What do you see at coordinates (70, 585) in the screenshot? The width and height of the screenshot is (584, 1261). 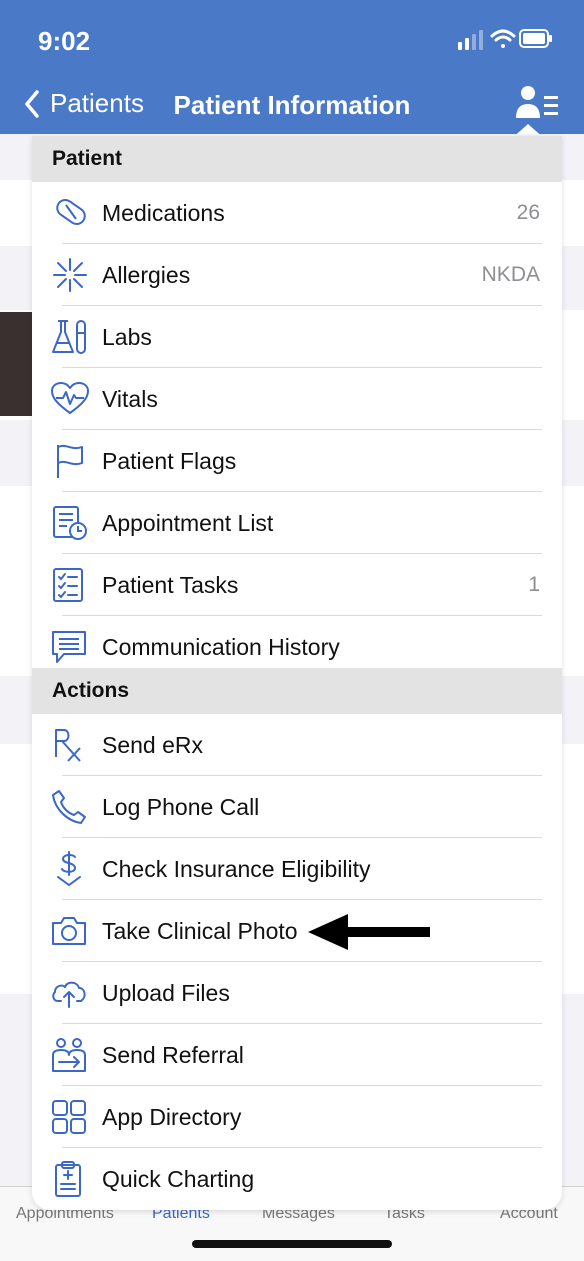 I see `task-checklist-icon` at bounding box center [70, 585].